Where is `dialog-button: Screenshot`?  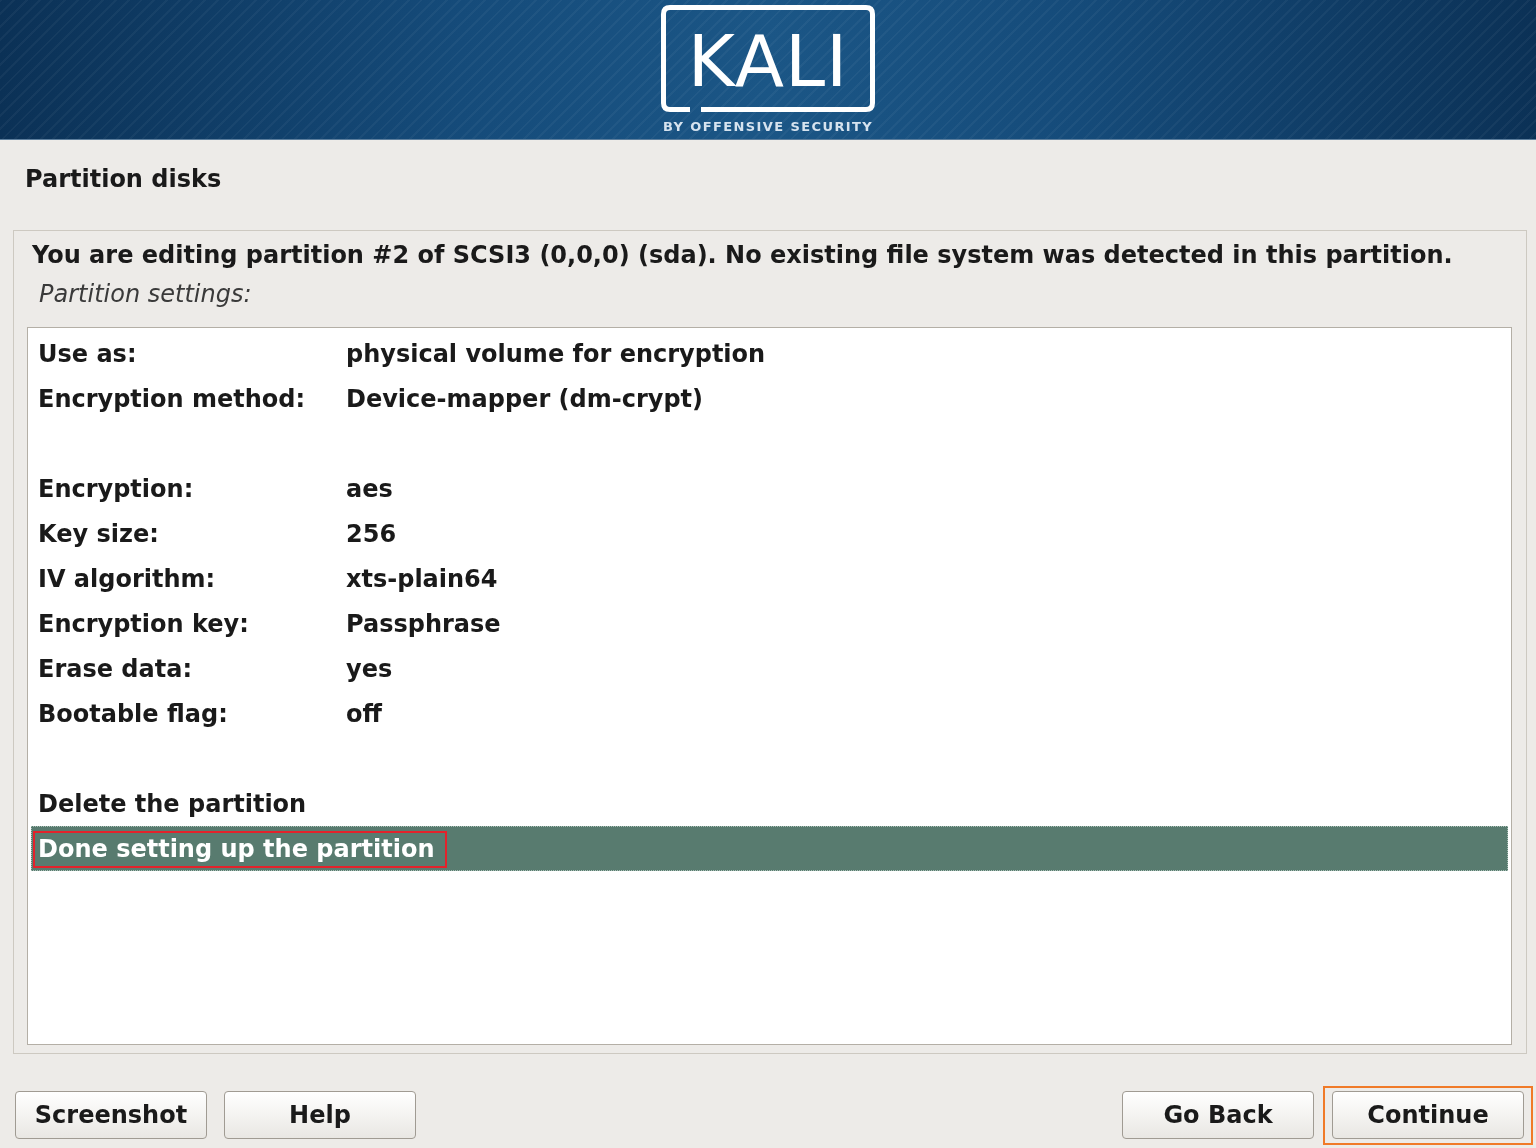
dialog-button: Screenshot is located at coordinates (111, 1115).